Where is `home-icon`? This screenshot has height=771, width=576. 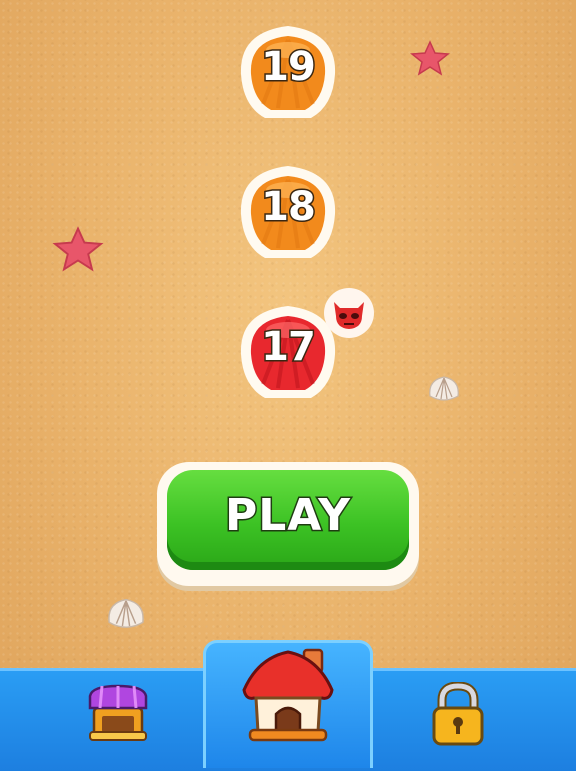 home-icon is located at coordinates (288, 694).